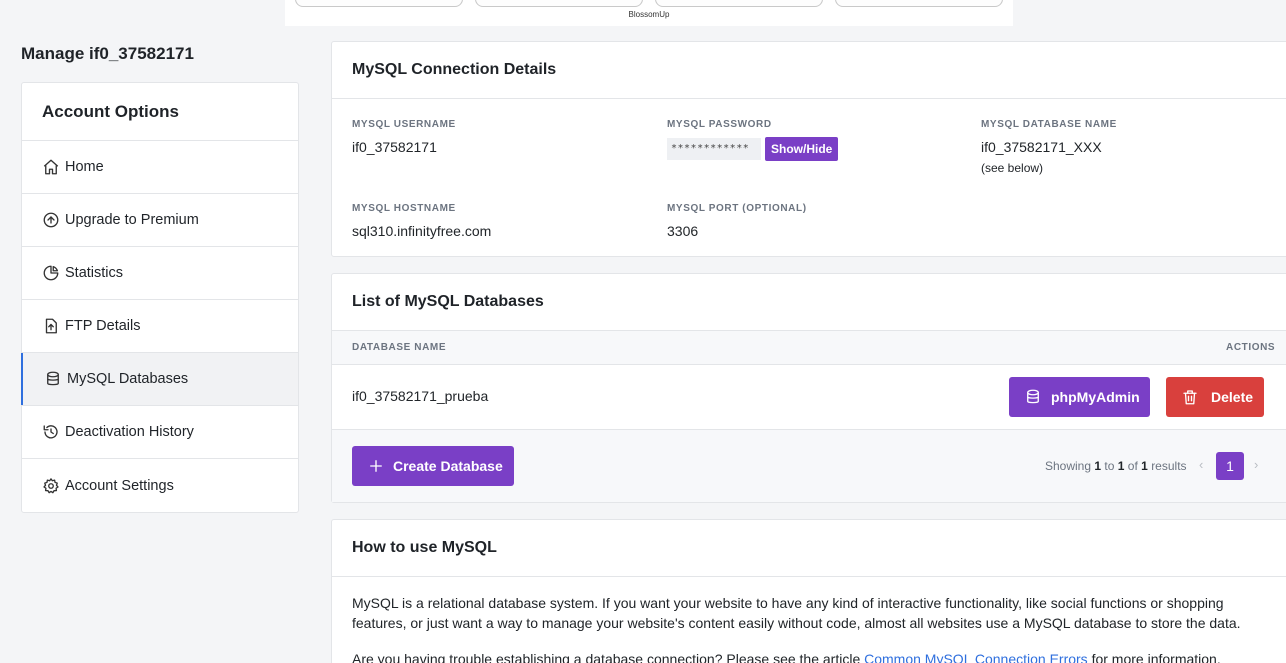  I want to click on database-name: if0_37582171_prueba, so click(420, 396).